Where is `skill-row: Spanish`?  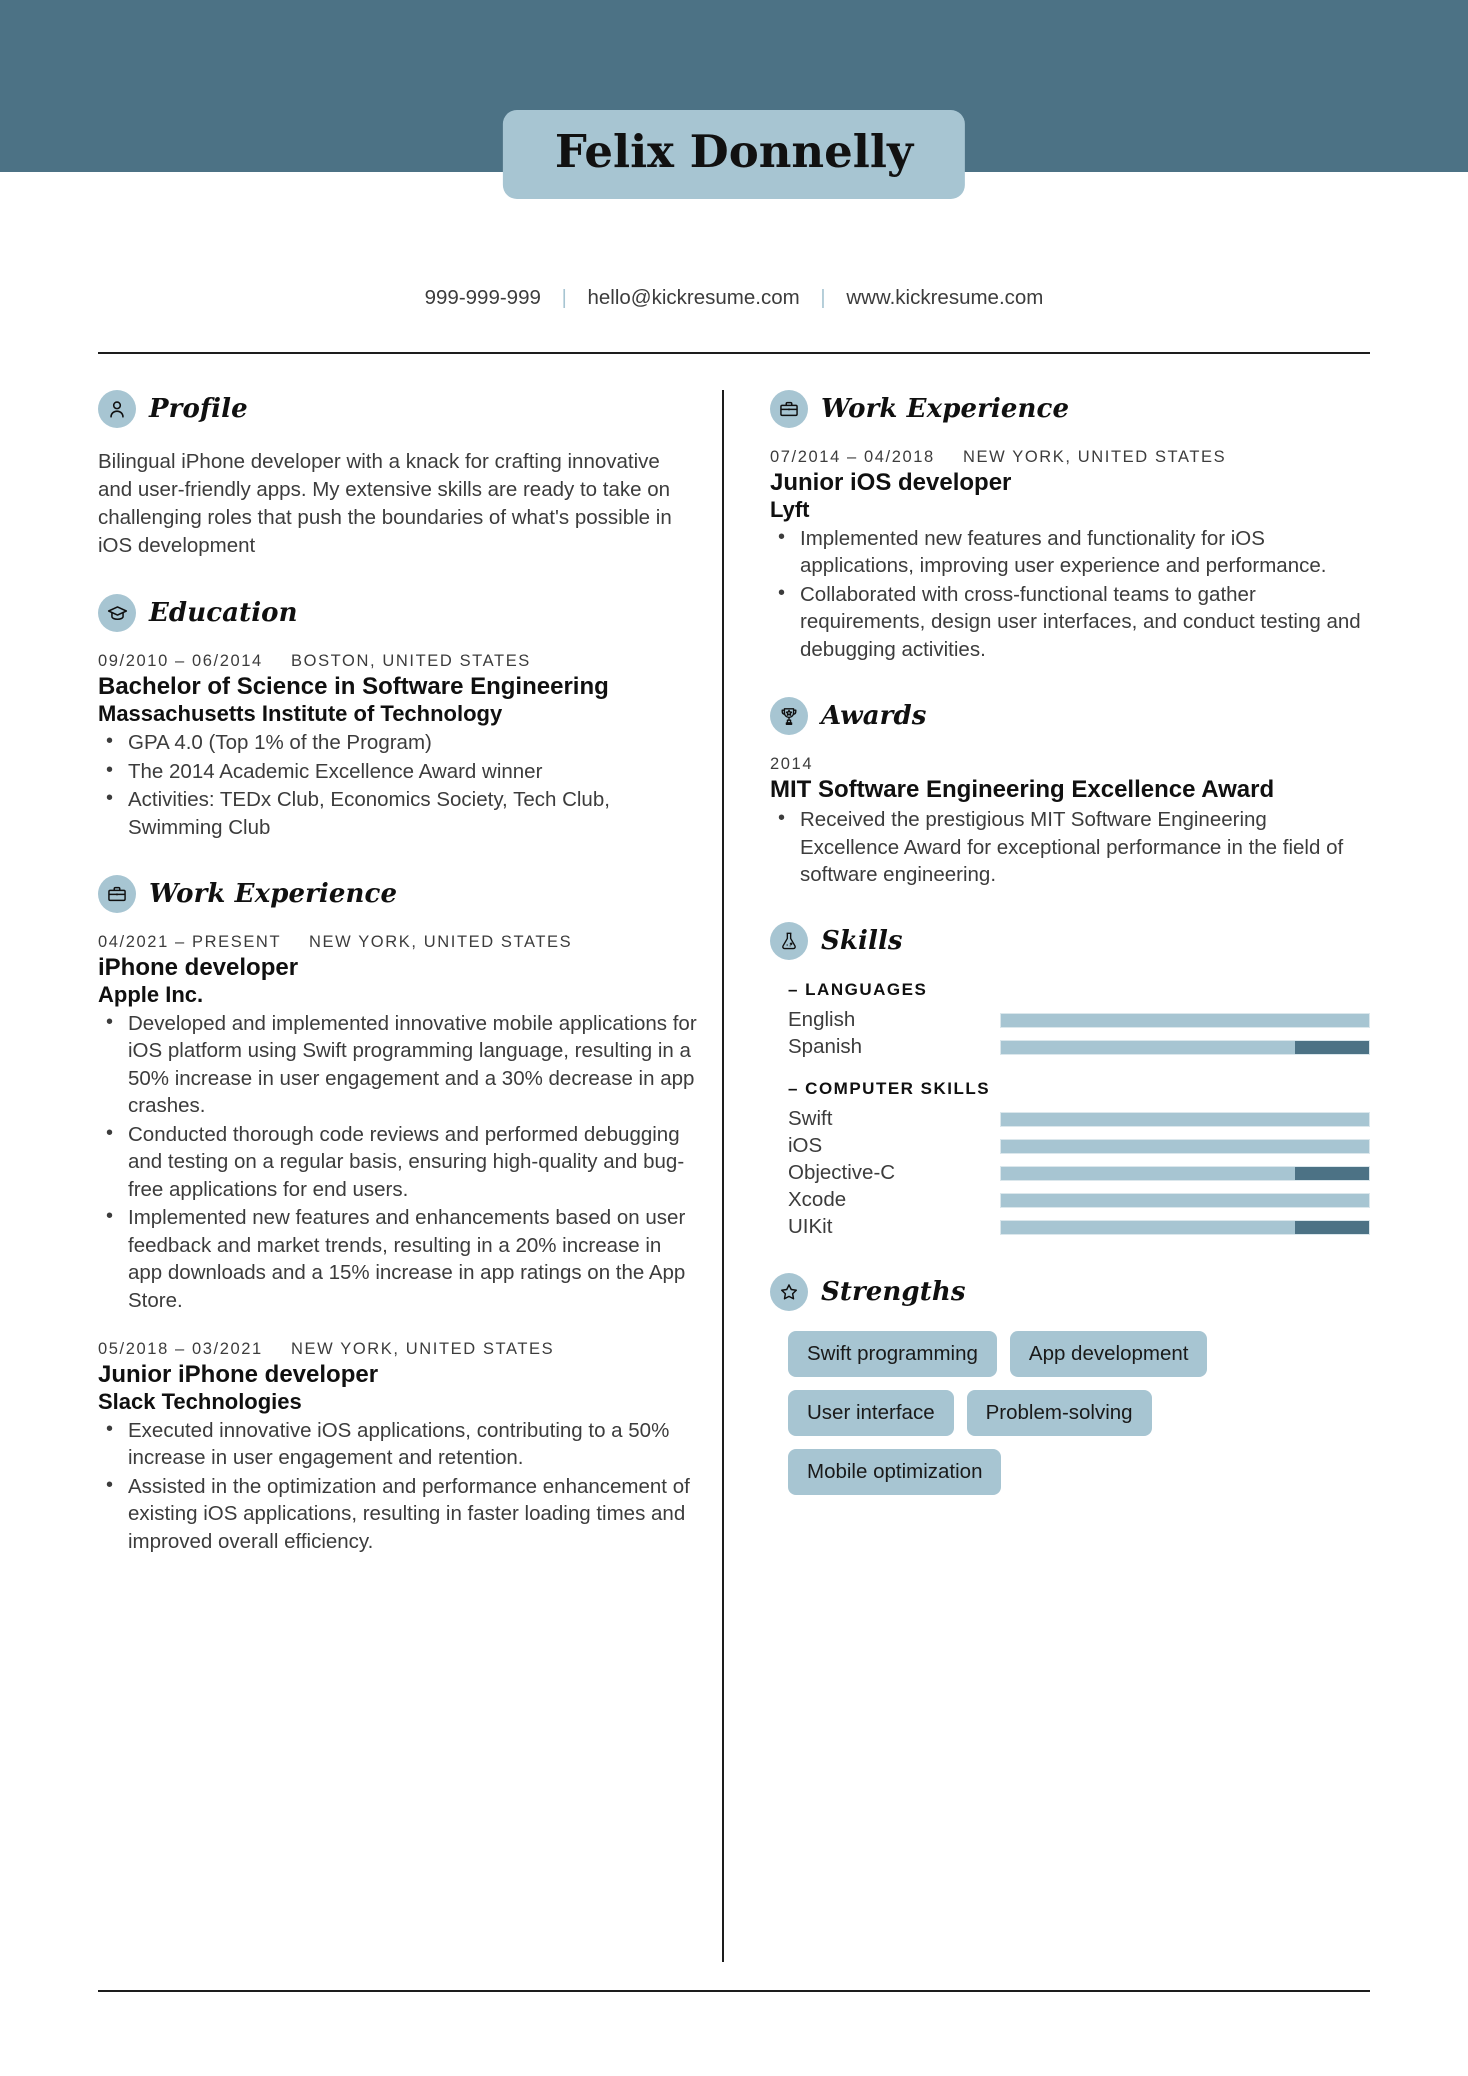
skill-row: Spanish is located at coordinates (1070, 1047).